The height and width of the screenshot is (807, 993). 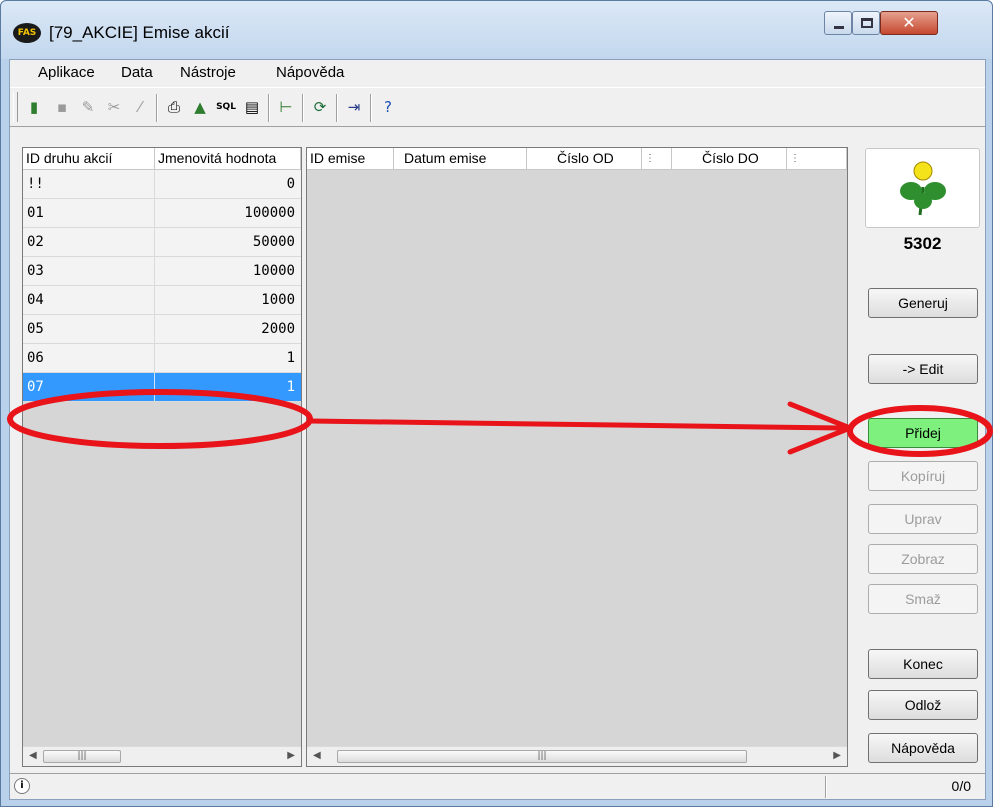 What do you see at coordinates (729, 159) in the screenshot?
I see `column-header-cislo-do: Číslo DO` at bounding box center [729, 159].